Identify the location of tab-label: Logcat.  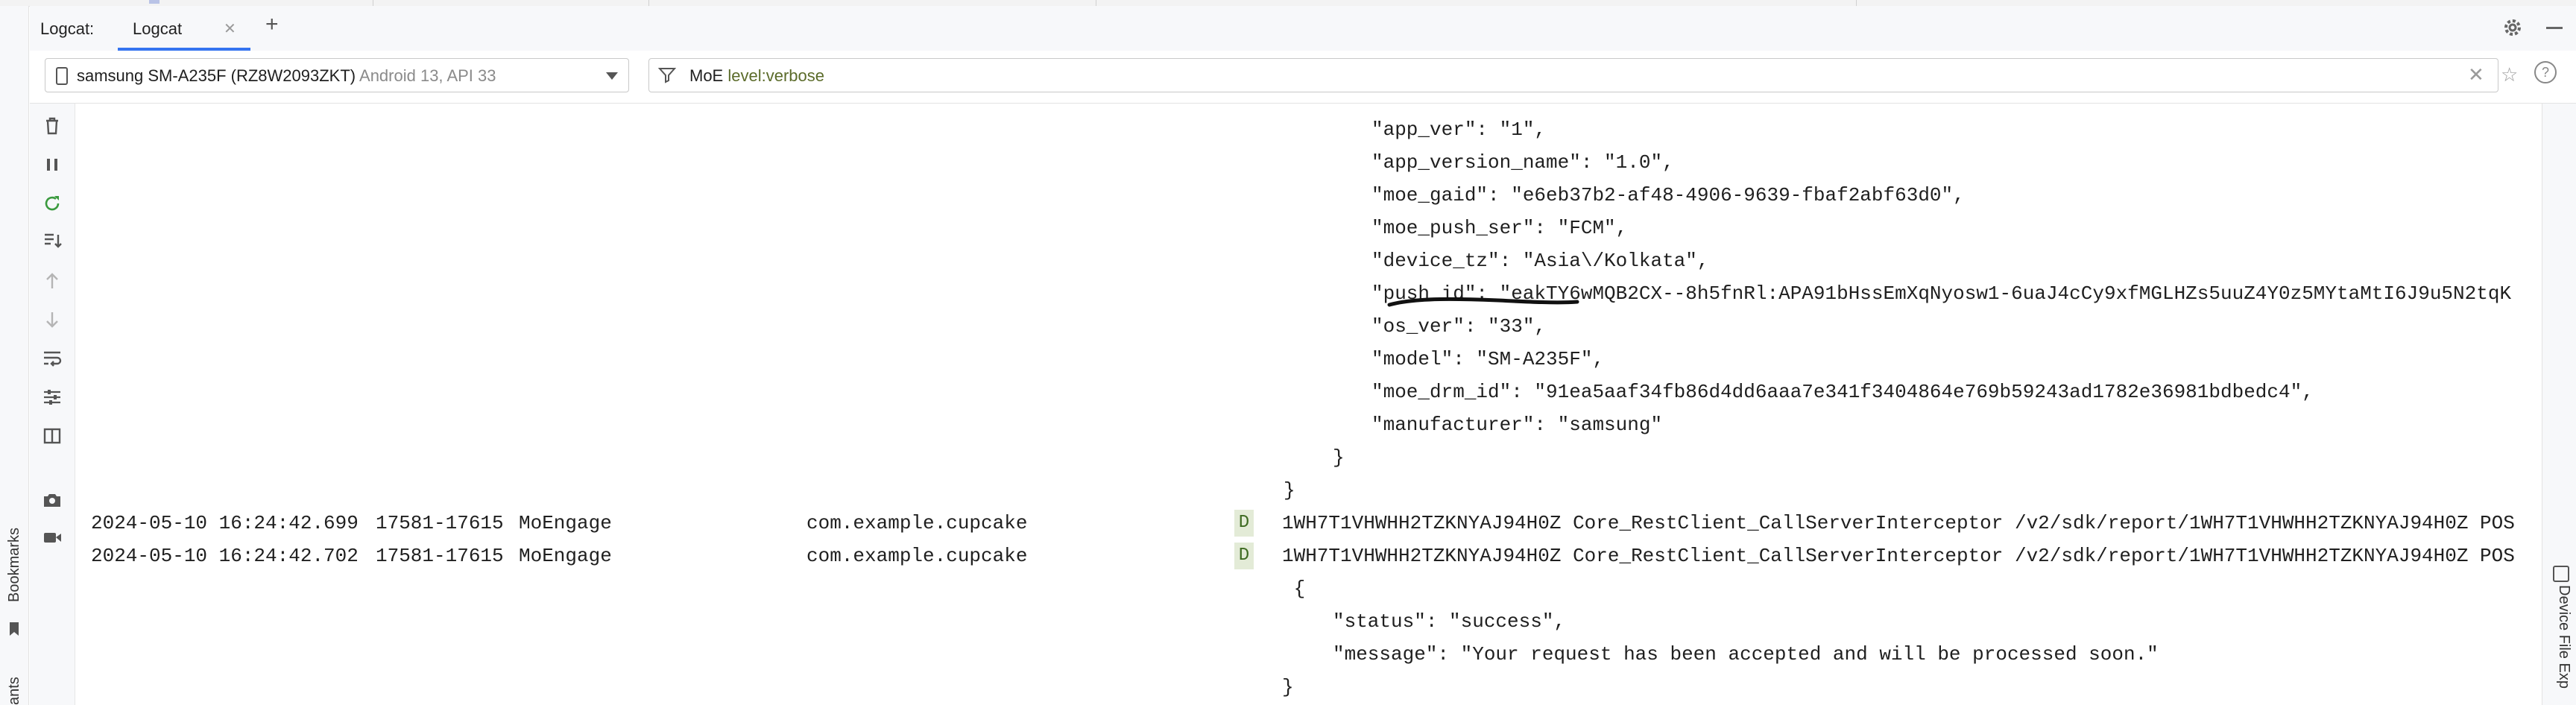
(158, 28).